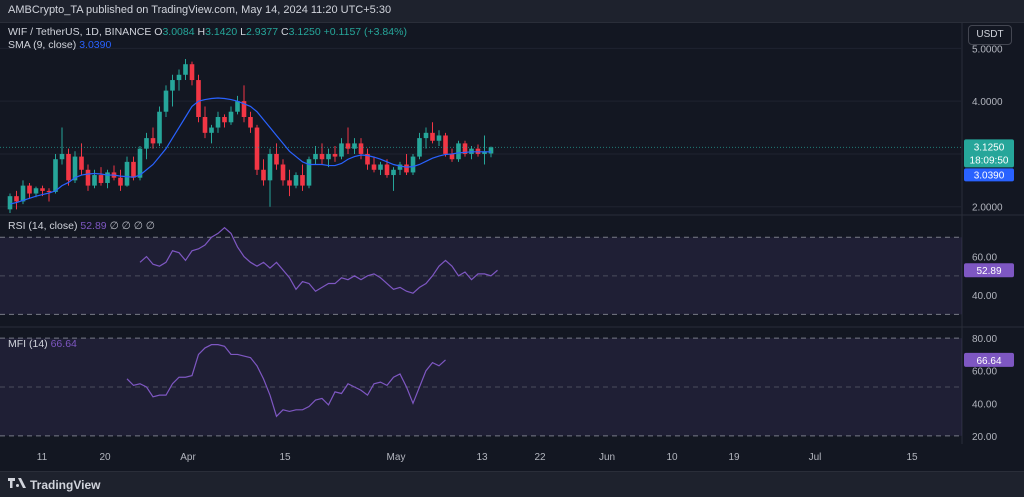  What do you see at coordinates (990, 35) in the screenshot?
I see `currency-button: USDT` at bounding box center [990, 35].